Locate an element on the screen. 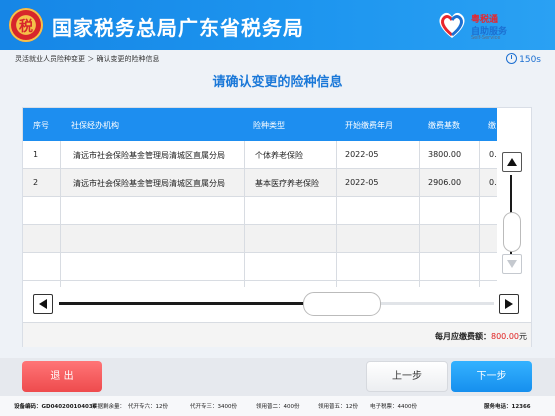  arrow-right-icon is located at coordinates (509, 304).